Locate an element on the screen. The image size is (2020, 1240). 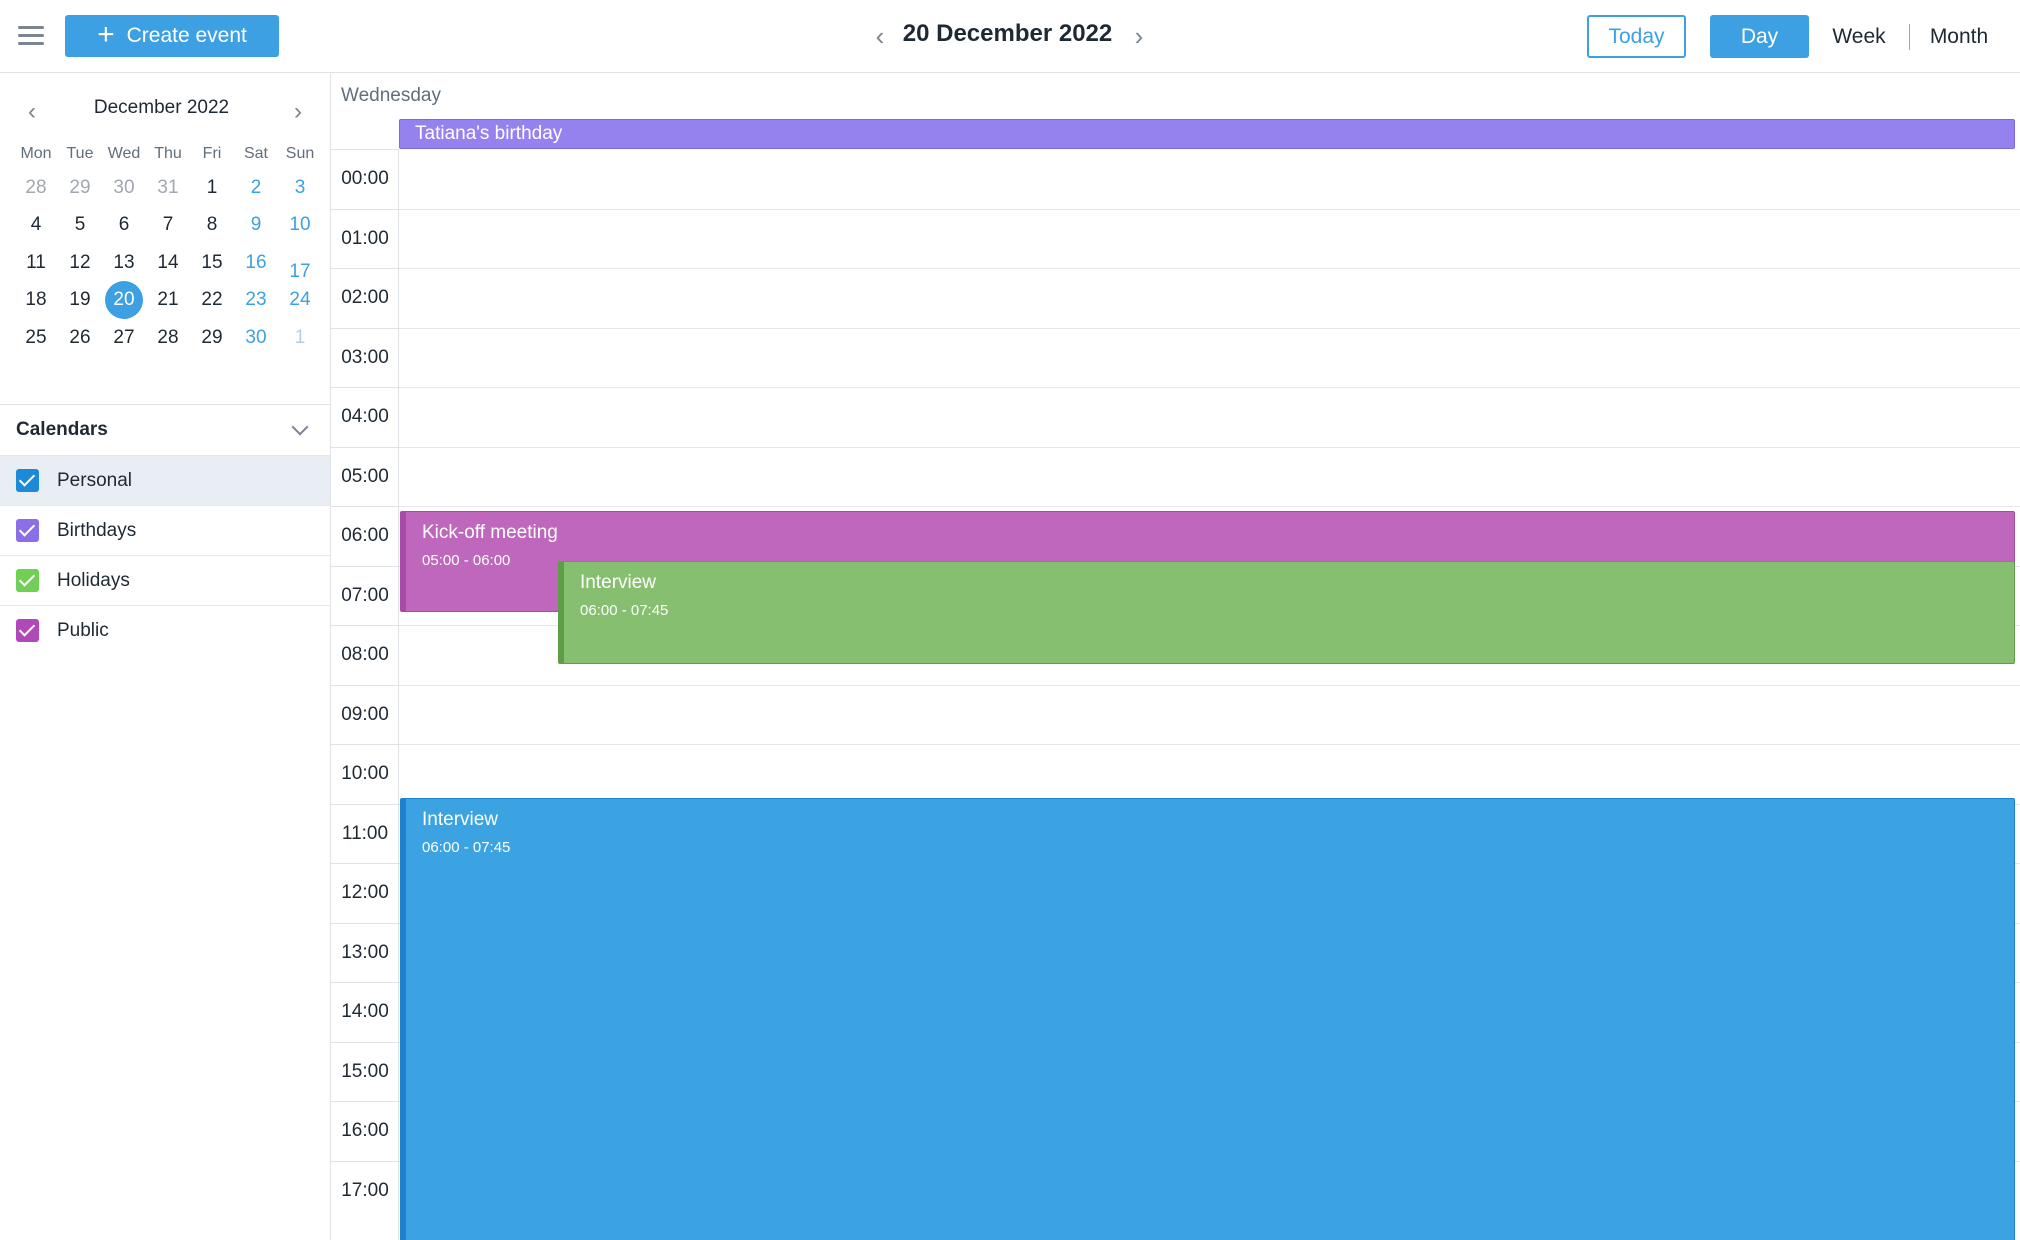
mini-prev-month-icon: ‹ is located at coordinates (32, 112).